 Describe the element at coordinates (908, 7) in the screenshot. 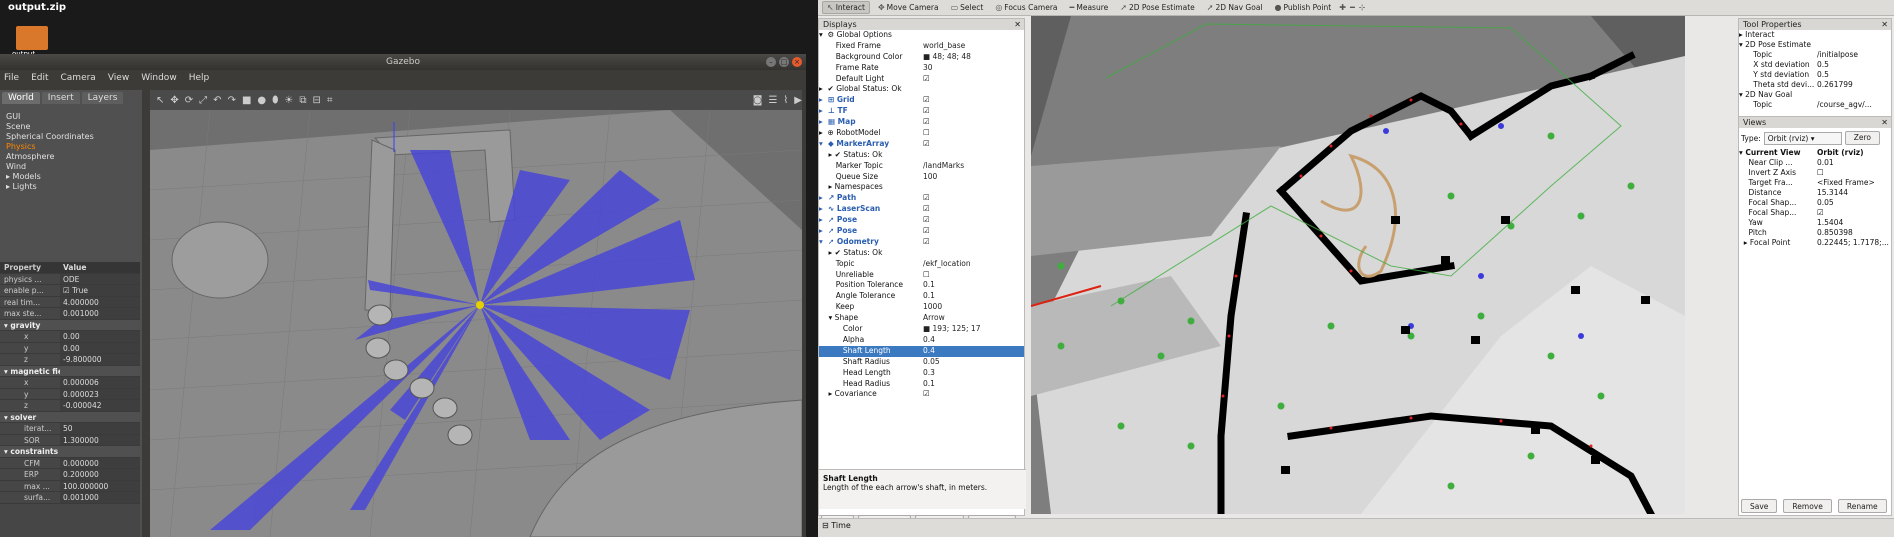

I see `tool-move-camera: ✥ Move Camera` at that location.